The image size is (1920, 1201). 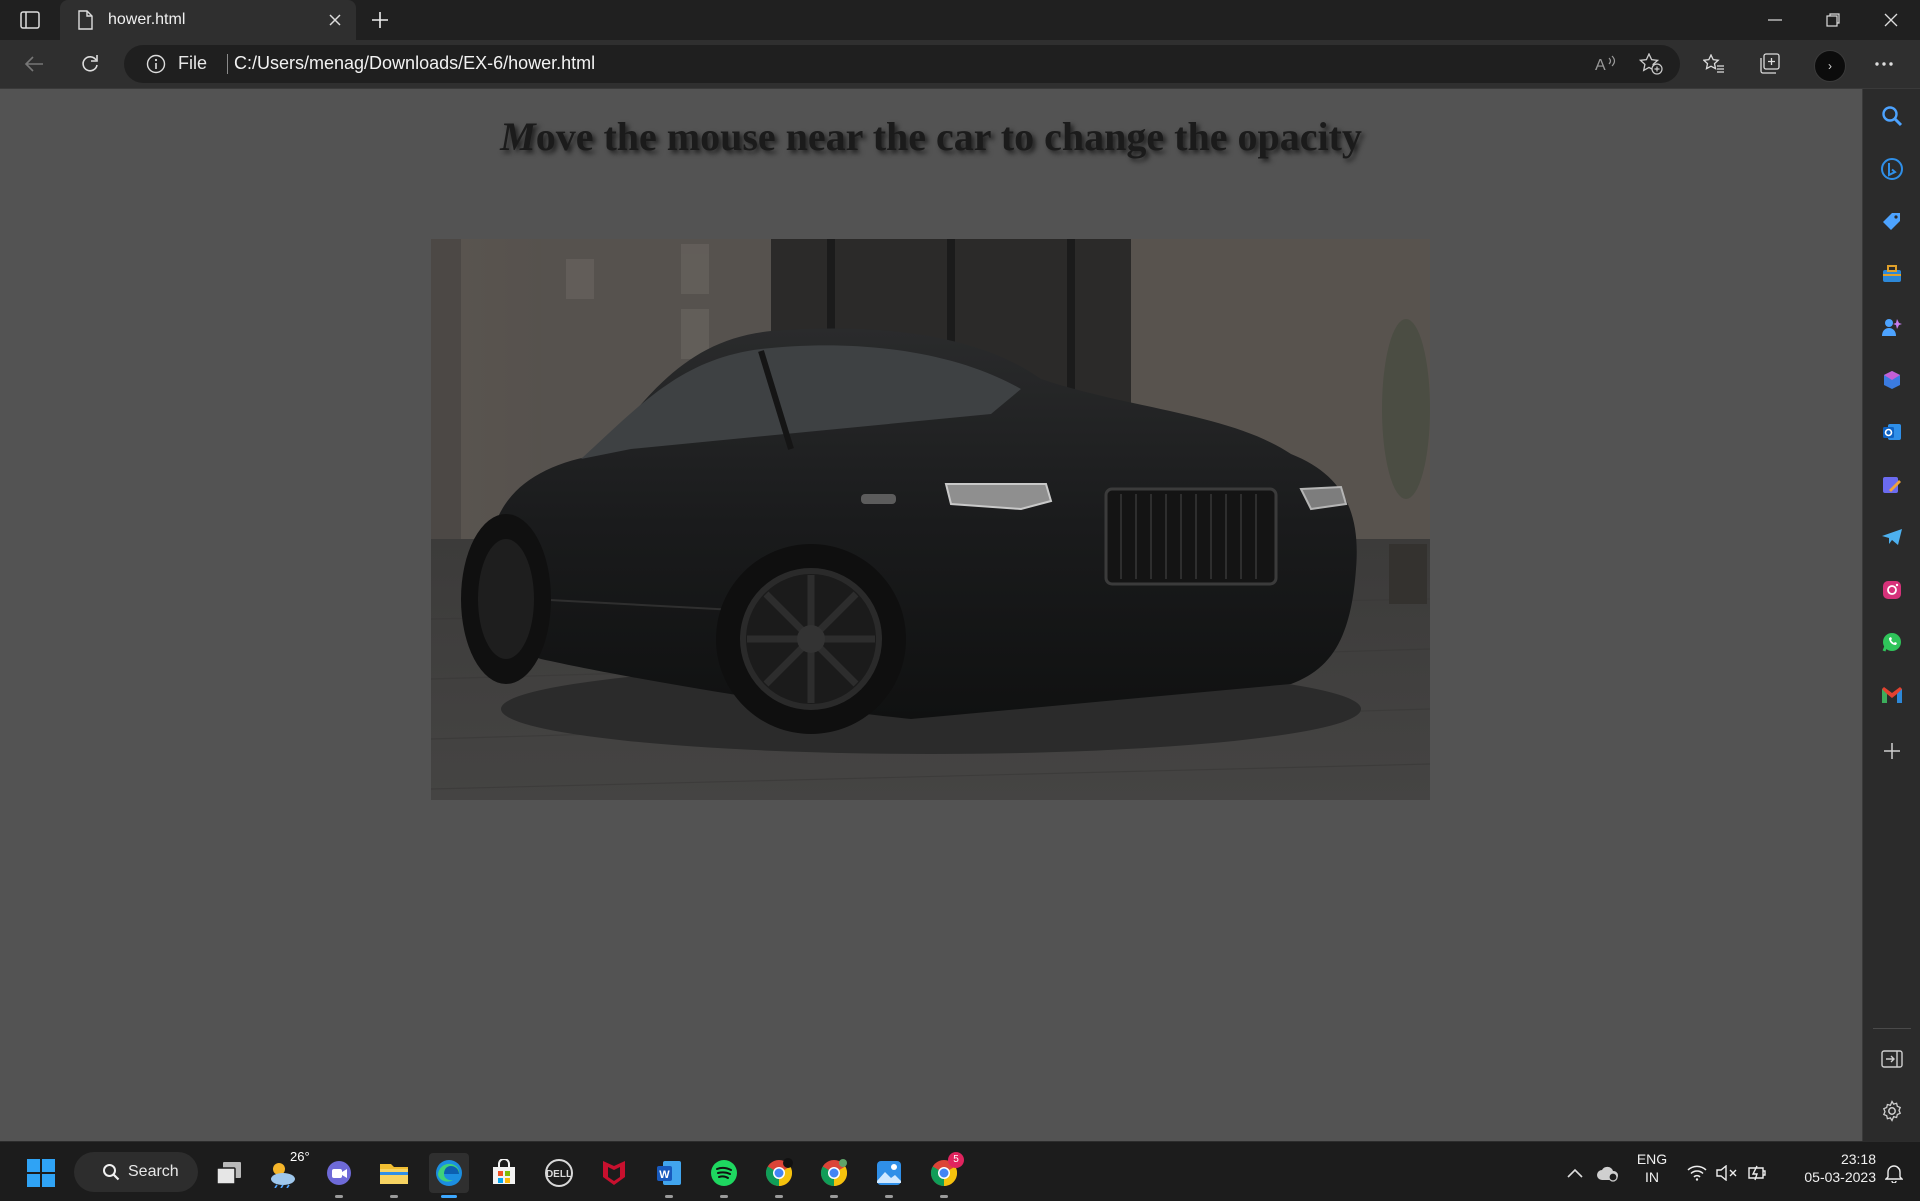 I want to click on search-magnifier-icon, so click(x=111, y=1172).